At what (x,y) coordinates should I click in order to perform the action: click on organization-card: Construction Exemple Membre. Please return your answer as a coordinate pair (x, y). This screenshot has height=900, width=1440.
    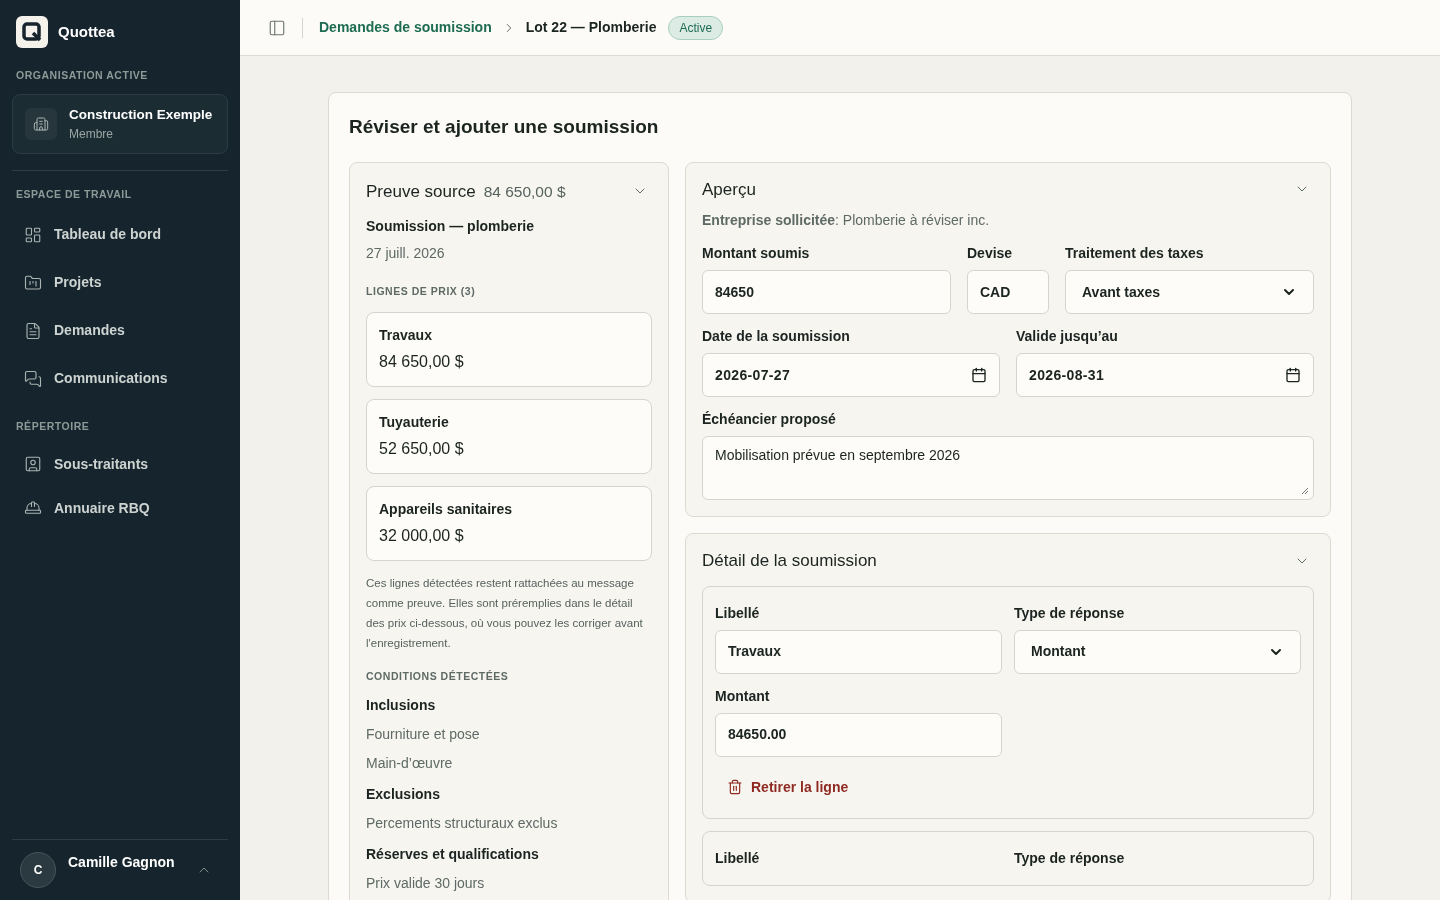
    Looking at the image, I should click on (120, 123).